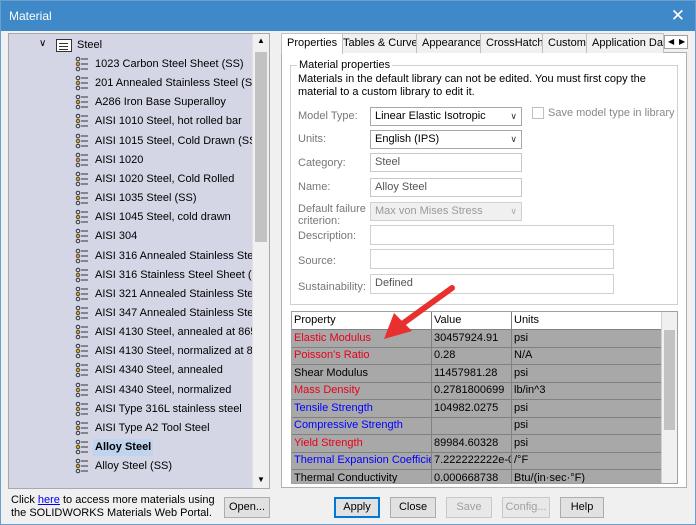  Describe the element at coordinates (182, 351) in the screenshot. I see `tree-item-label: AISI 4130 Steel, normalized at 870C` at that location.